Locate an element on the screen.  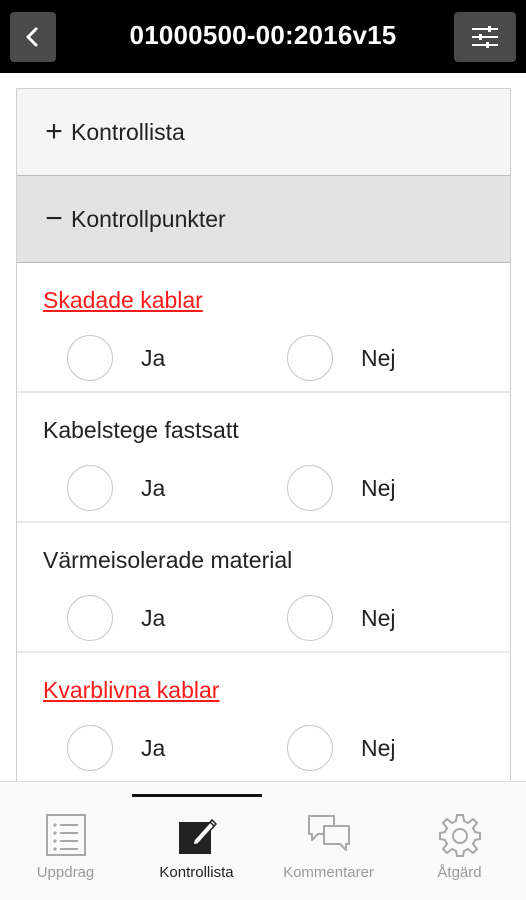
chevron-left-icon is located at coordinates (32, 37).